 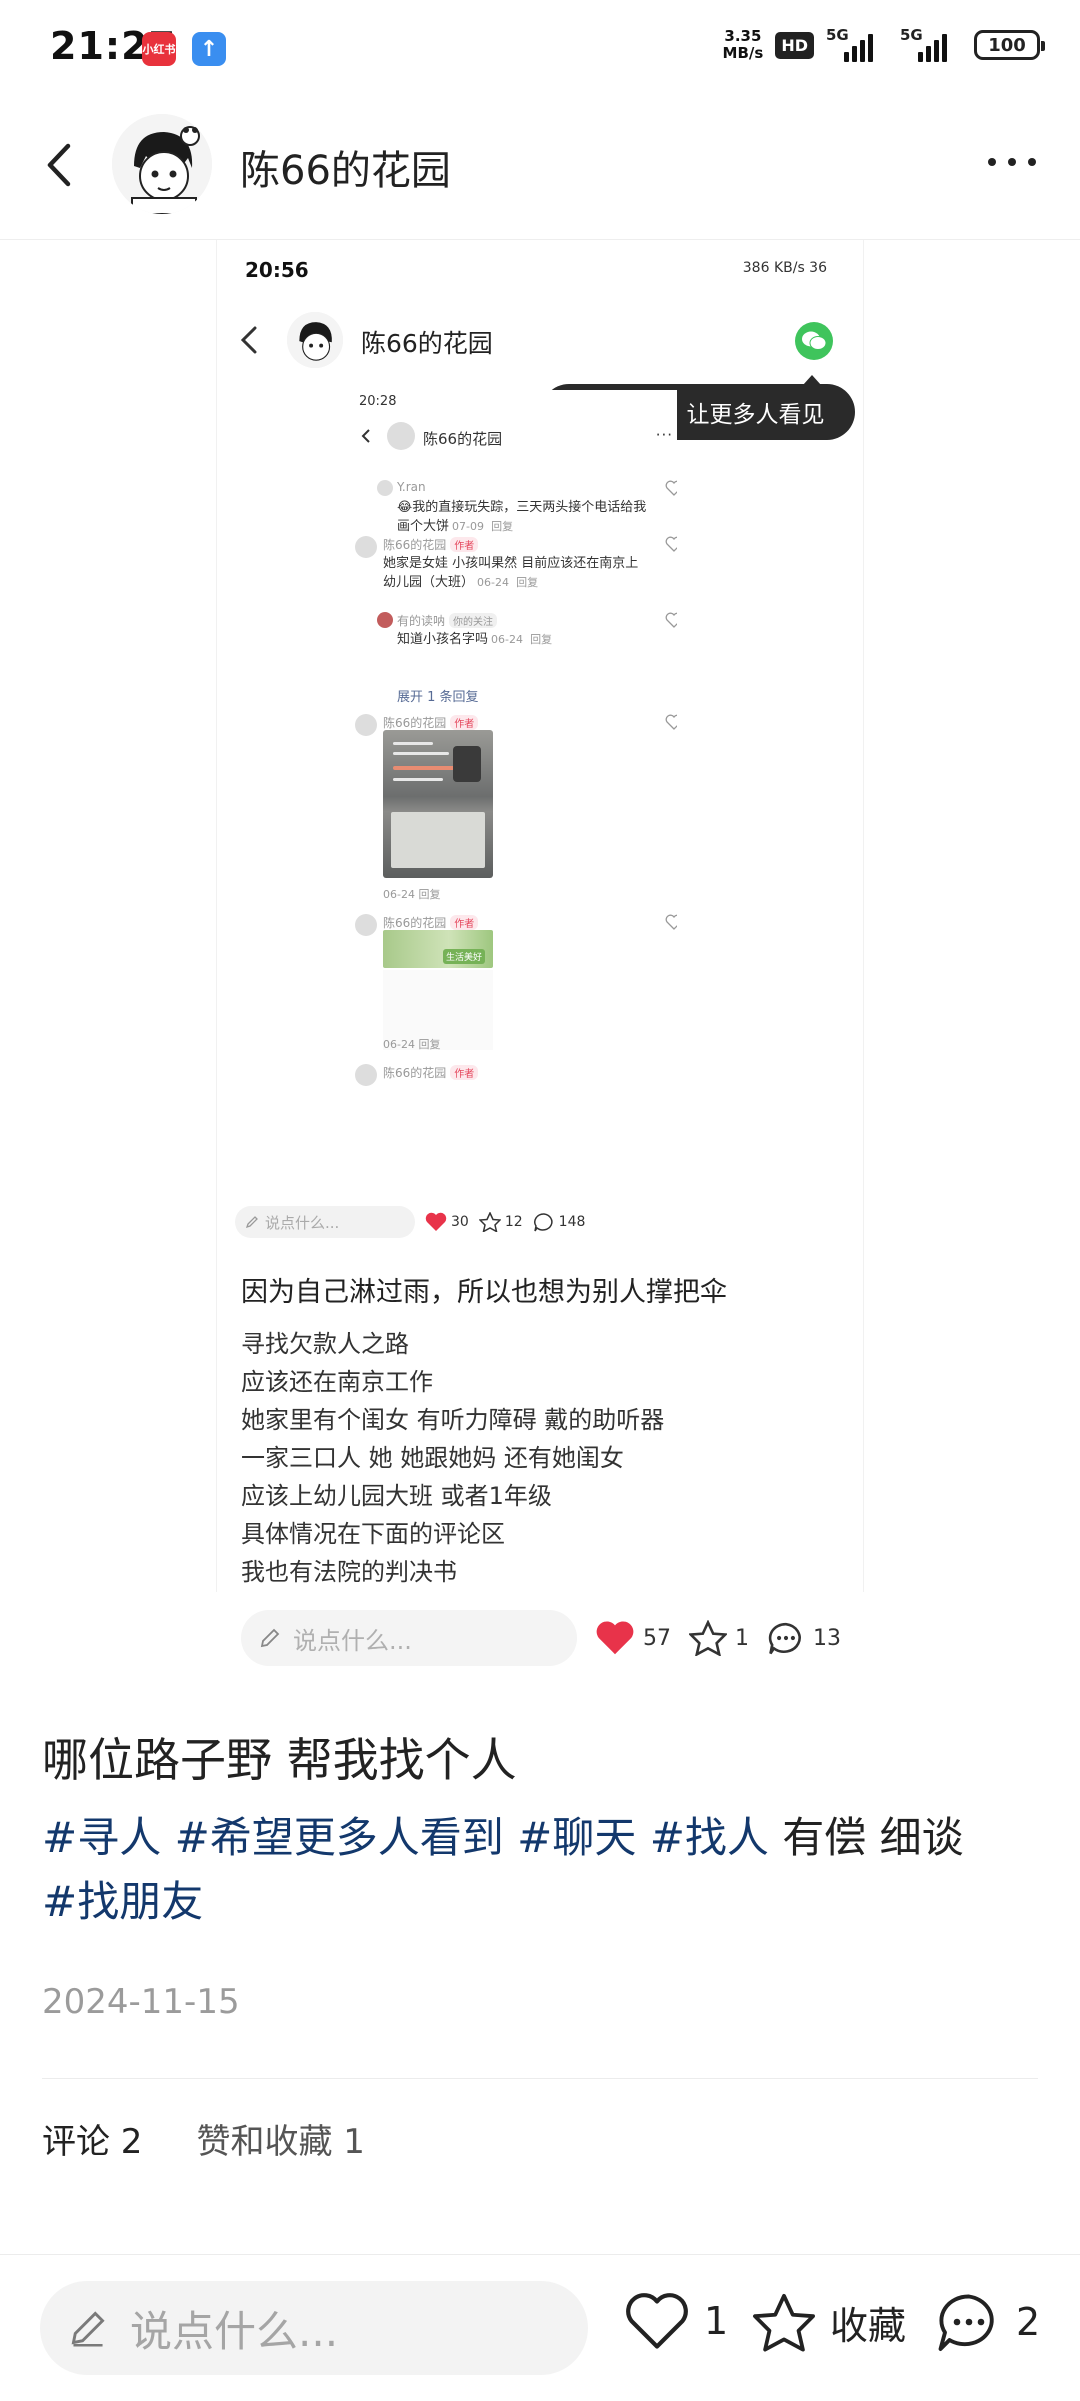 What do you see at coordinates (1028, 2322) in the screenshot?
I see `comment-count: 2` at bounding box center [1028, 2322].